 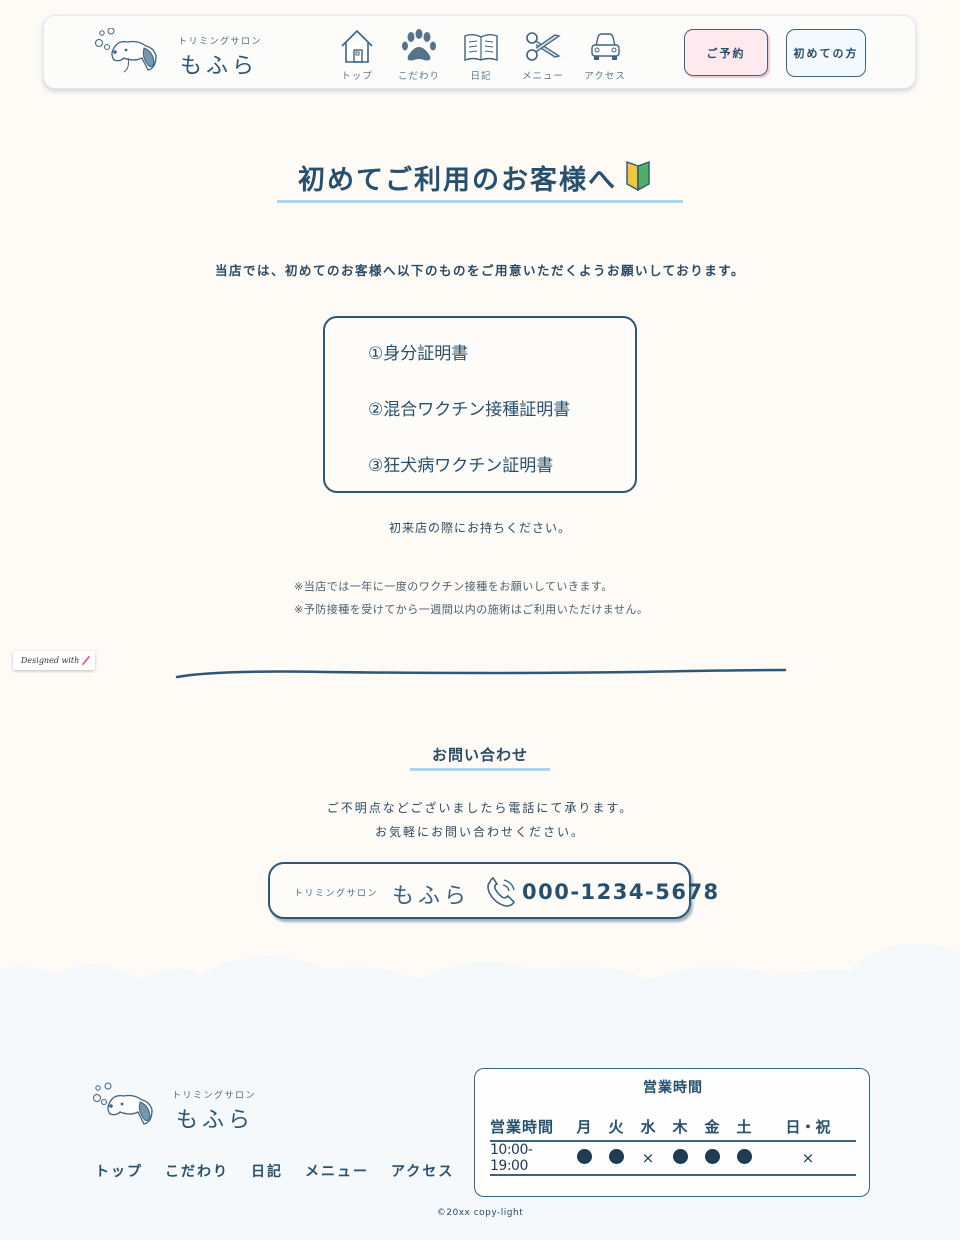 What do you see at coordinates (480, 769) in the screenshot?
I see `contact-underline` at bounding box center [480, 769].